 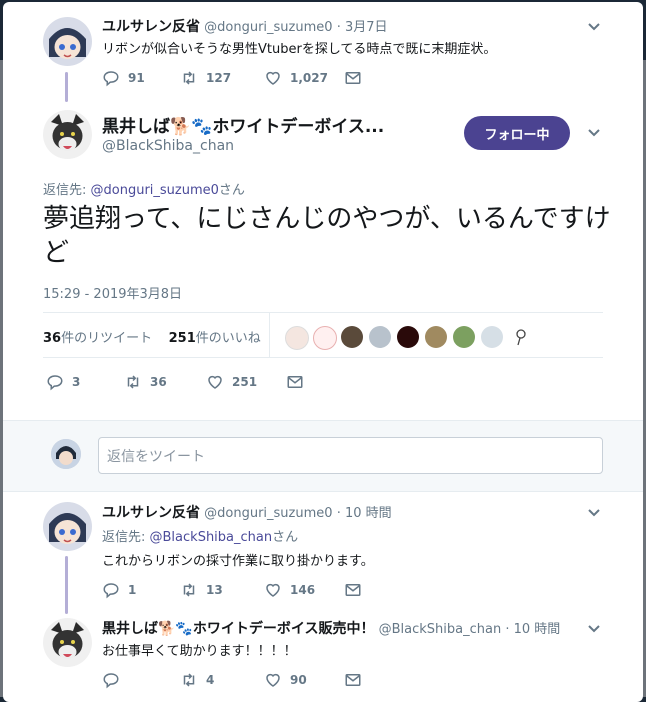 What do you see at coordinates (196, 382) in the screenshot?
I see `tweet-actions: 3 36 251` at bounding box center [196, 382].